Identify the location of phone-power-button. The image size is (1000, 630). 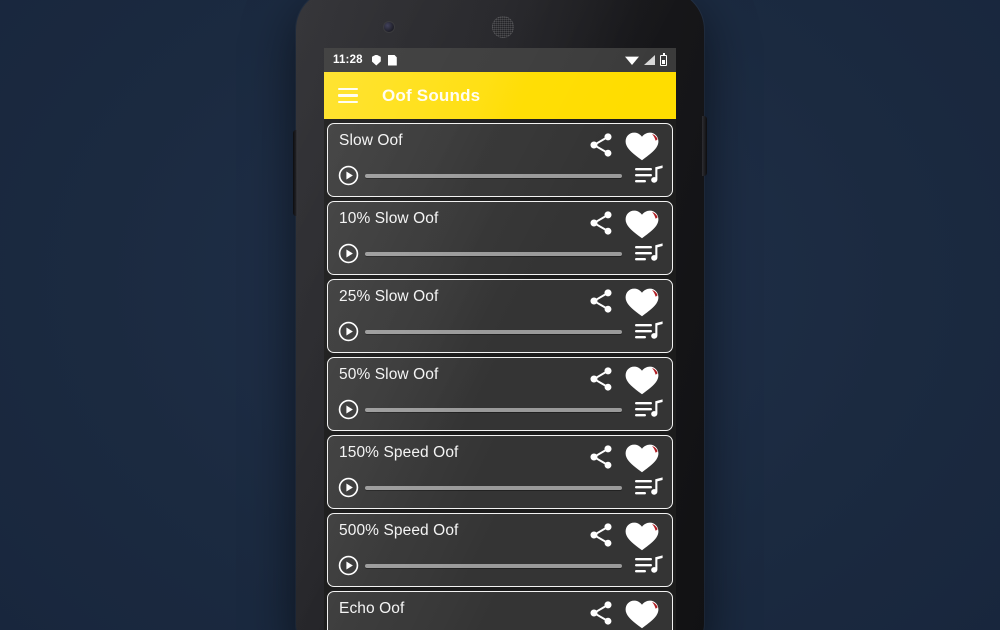
(704, 146).